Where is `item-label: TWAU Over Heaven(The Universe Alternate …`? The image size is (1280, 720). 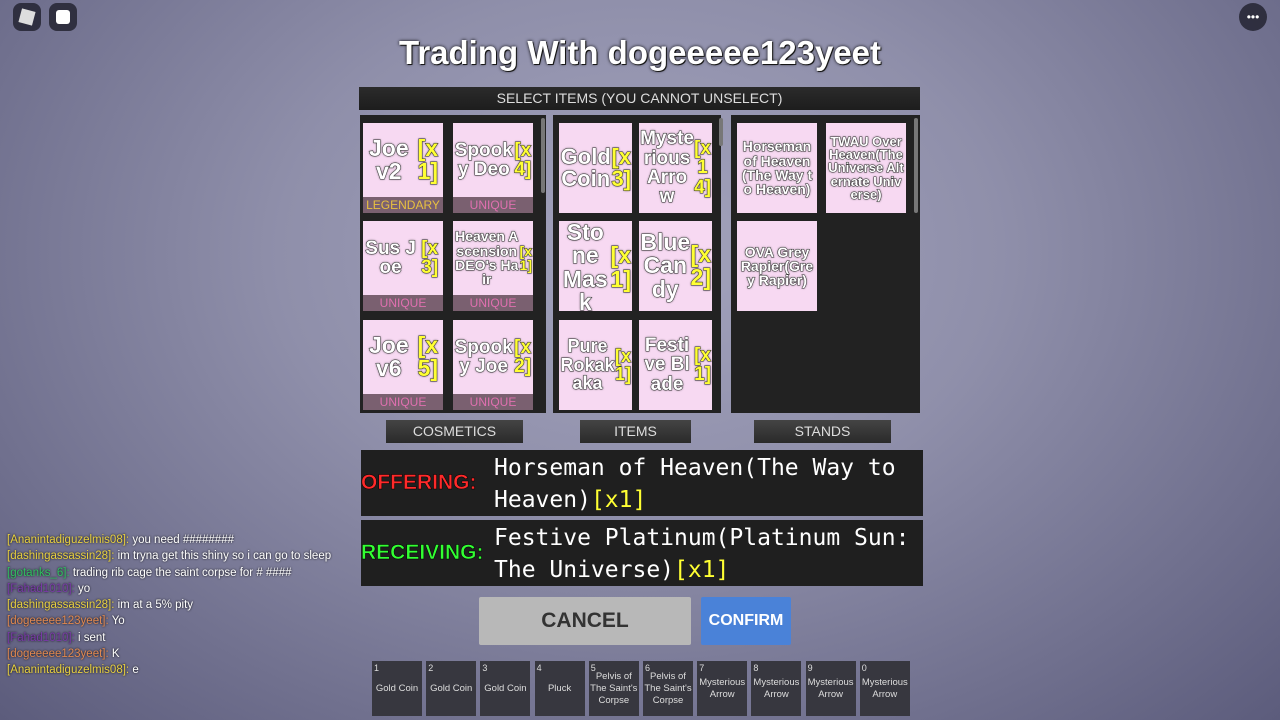
item-label: TWAU Over Heaven(The Universe Alternate … is located at coordinates (866, 167).